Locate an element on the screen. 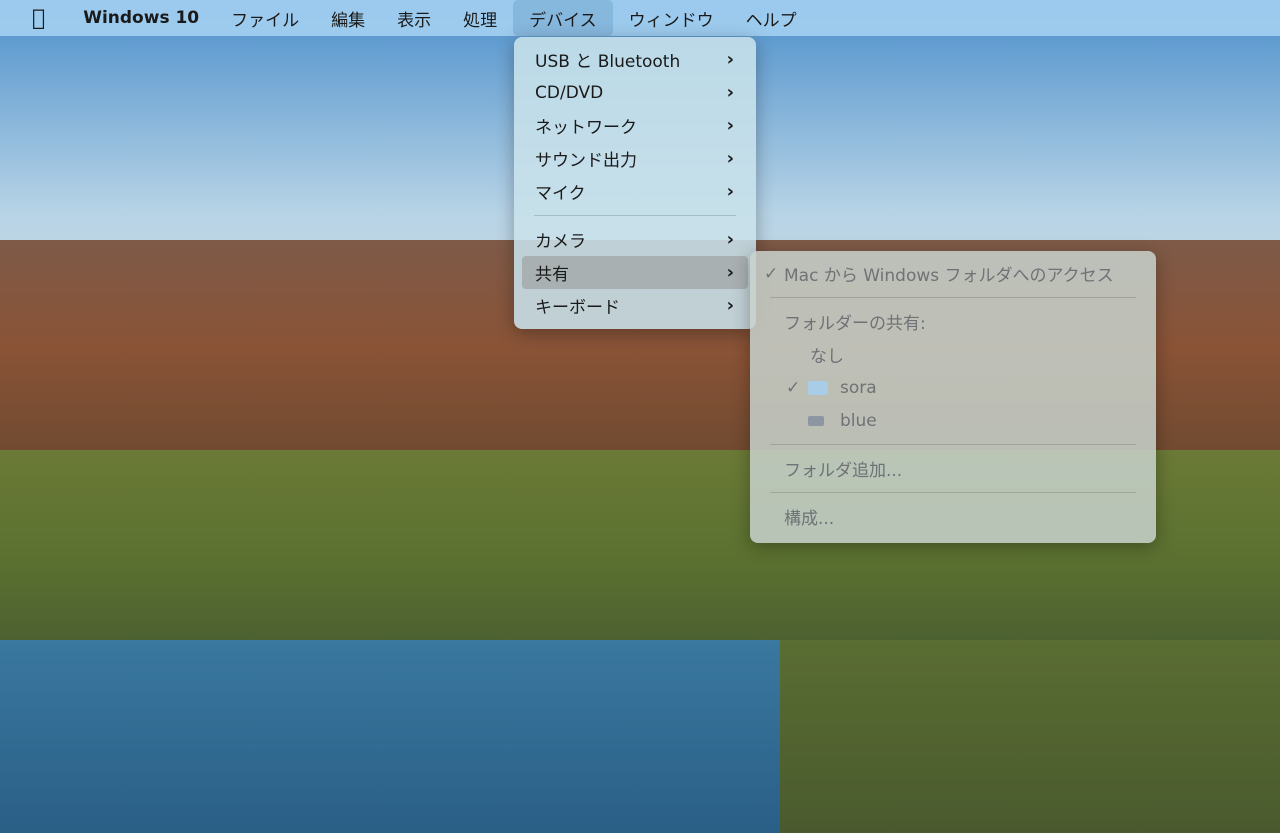  label: 共有 is located at coordinates (552, 275).